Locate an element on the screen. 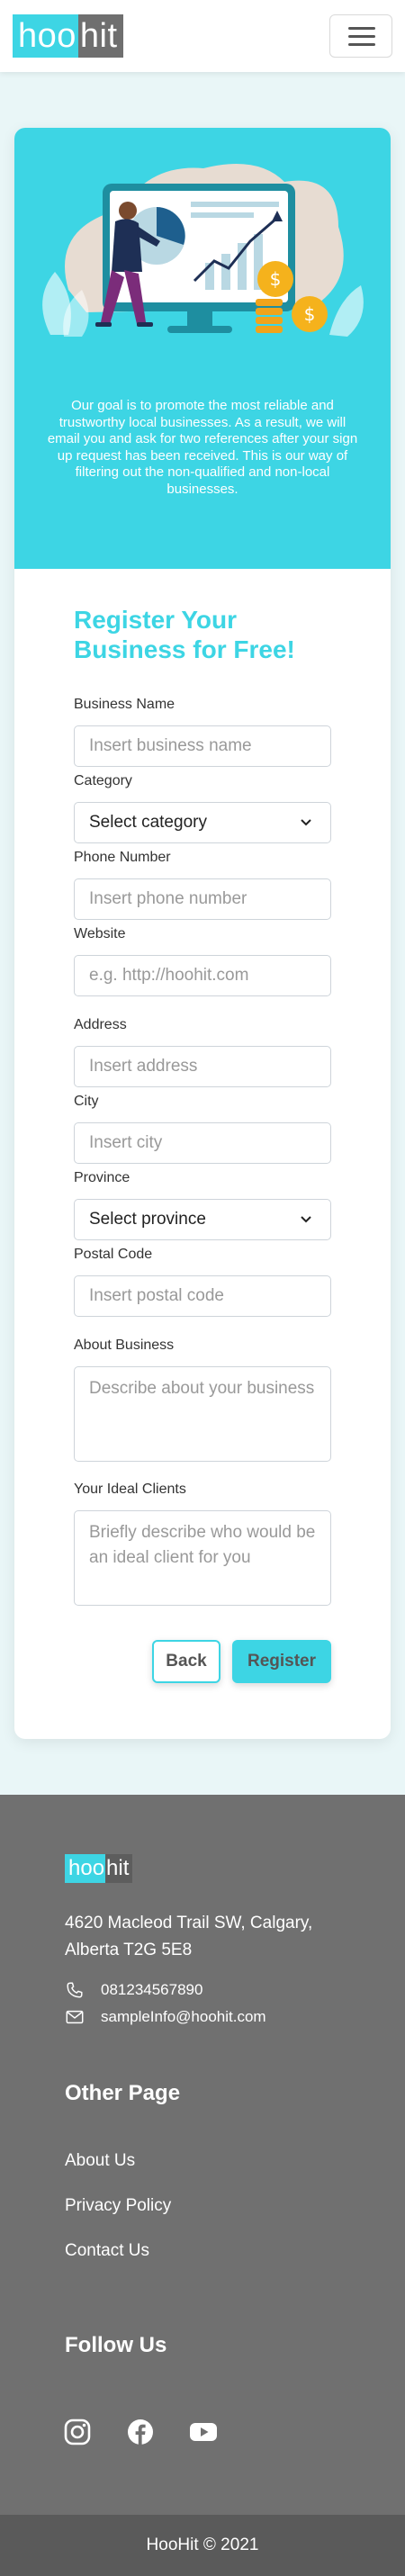  province-select-value: Select province is located at coordinates (147, 1219).